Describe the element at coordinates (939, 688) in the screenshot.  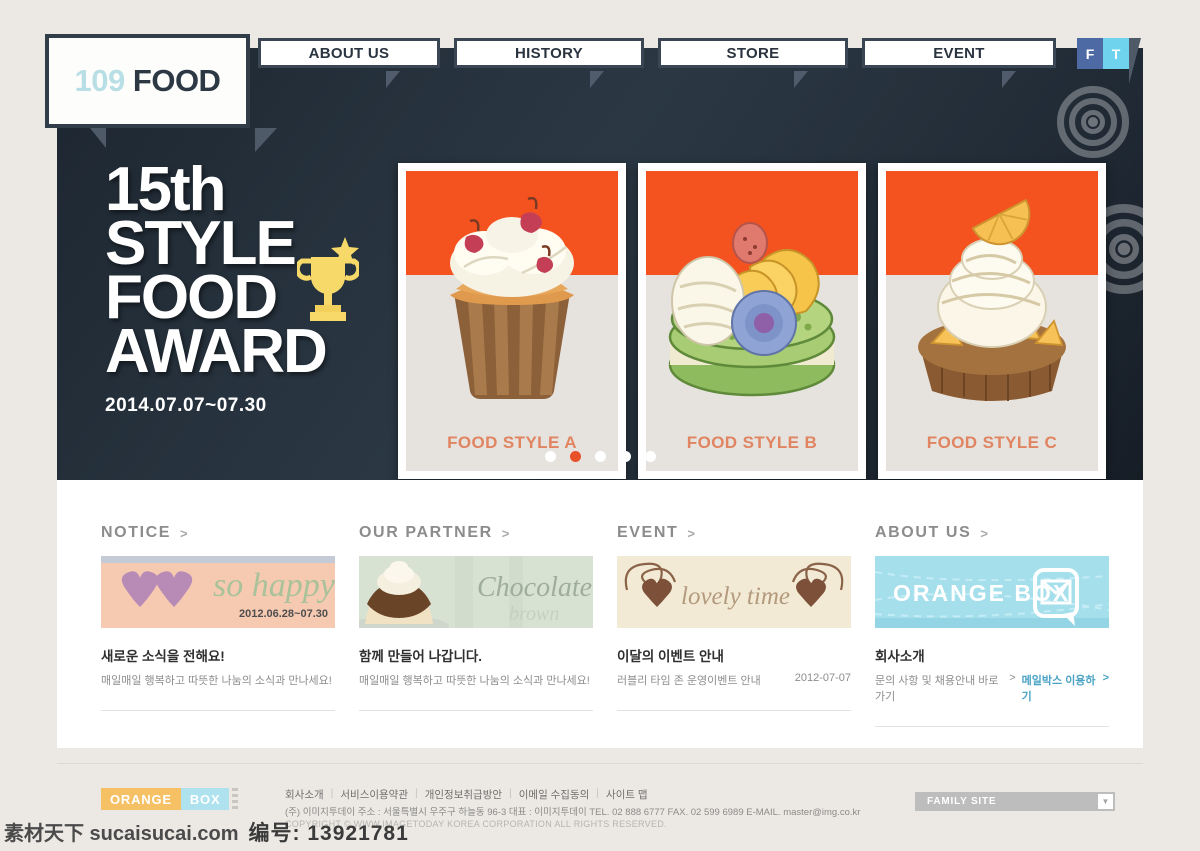
I see `about-us-inquiry-link: 문의 사항 및 채용안내 바로가기` at that location.